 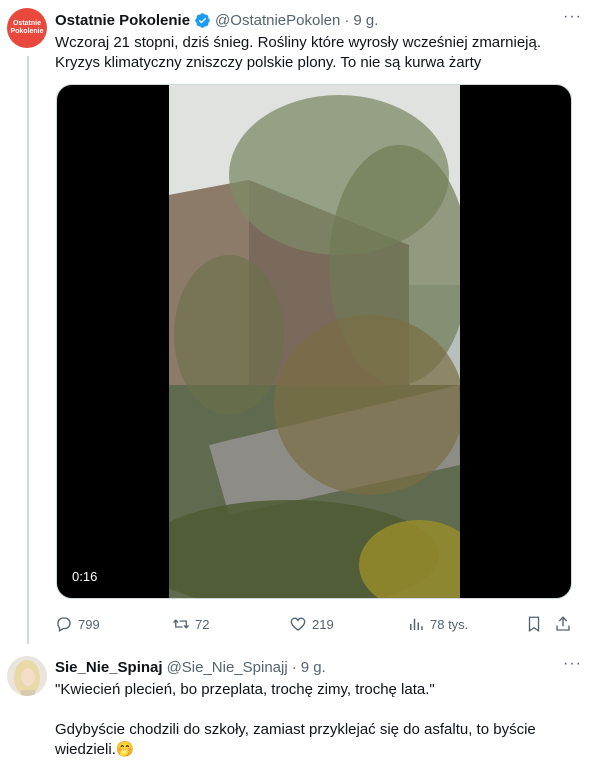 I want to click on avatar-ostatnie-pokolenie: Ostatnie Pokolenie, so click(x=27, y=28).